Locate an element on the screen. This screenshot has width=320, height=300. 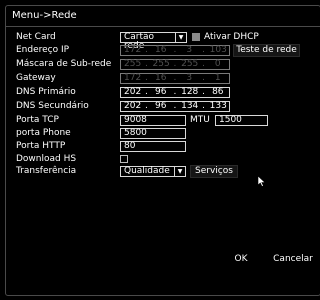
dns1-octet: 96 is located at coordinates (160, 92).